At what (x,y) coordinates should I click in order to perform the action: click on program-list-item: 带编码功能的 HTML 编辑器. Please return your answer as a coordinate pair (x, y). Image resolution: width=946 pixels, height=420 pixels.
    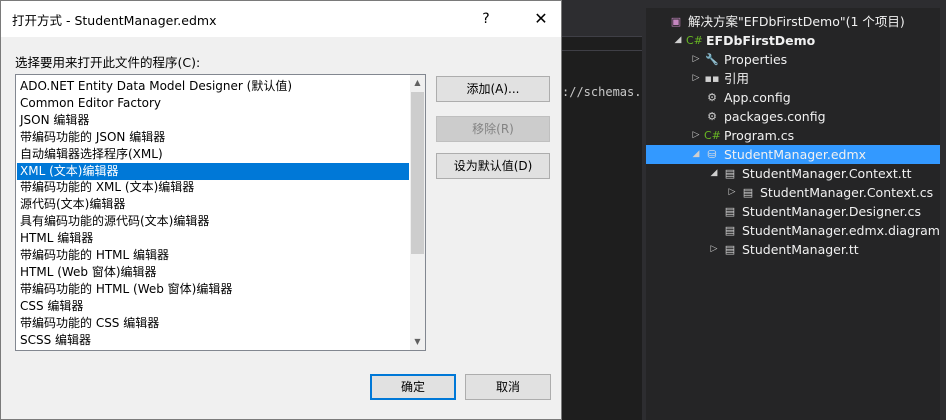
    Looking at the image, I should click on (213, 255).